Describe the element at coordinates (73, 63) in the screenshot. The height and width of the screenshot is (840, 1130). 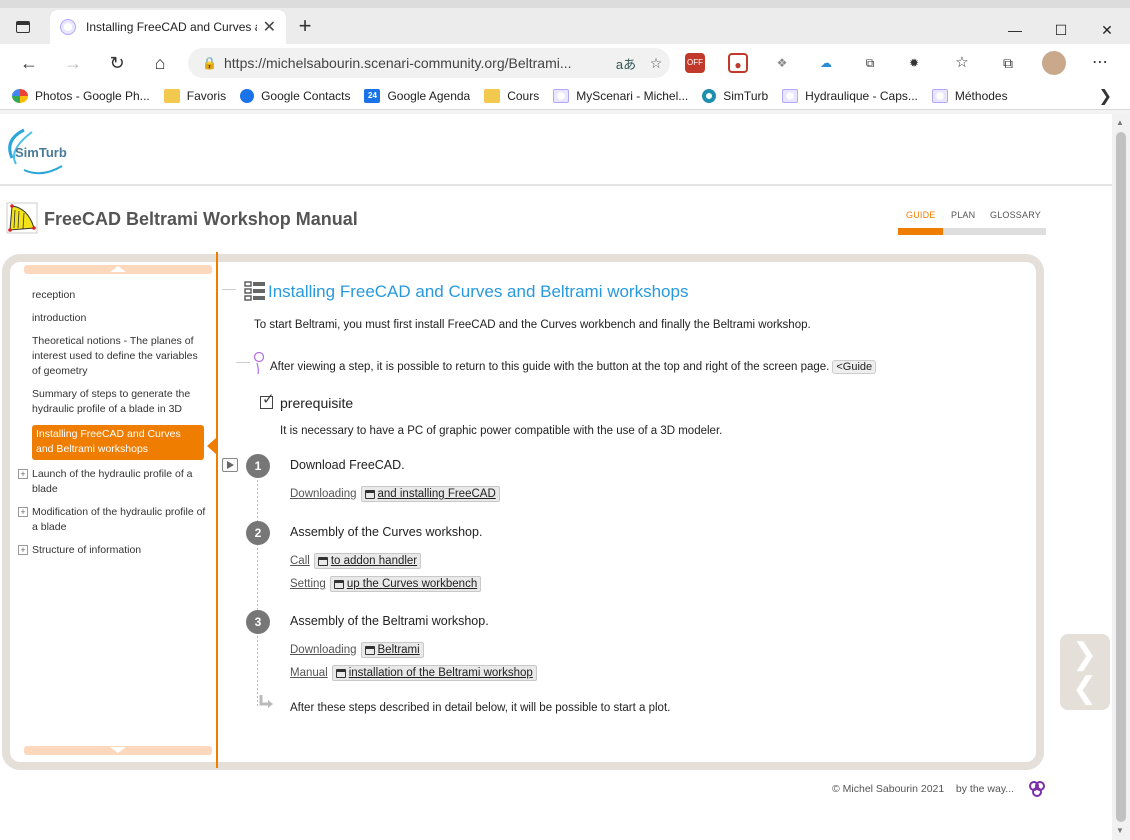
I see `forward-button: →` at that location.